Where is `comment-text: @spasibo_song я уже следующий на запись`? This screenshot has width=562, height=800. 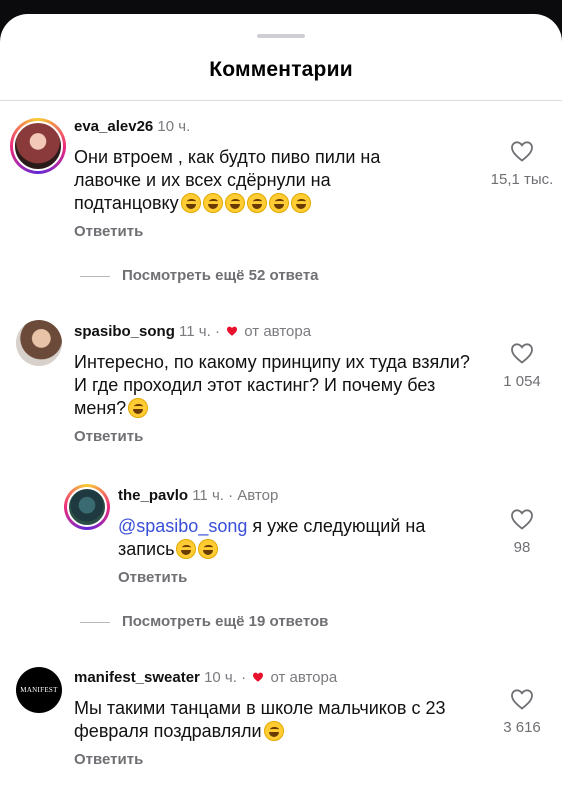 comment-text: @spasibo_song я уже следующий на запись is located at coordinates (272, 537).